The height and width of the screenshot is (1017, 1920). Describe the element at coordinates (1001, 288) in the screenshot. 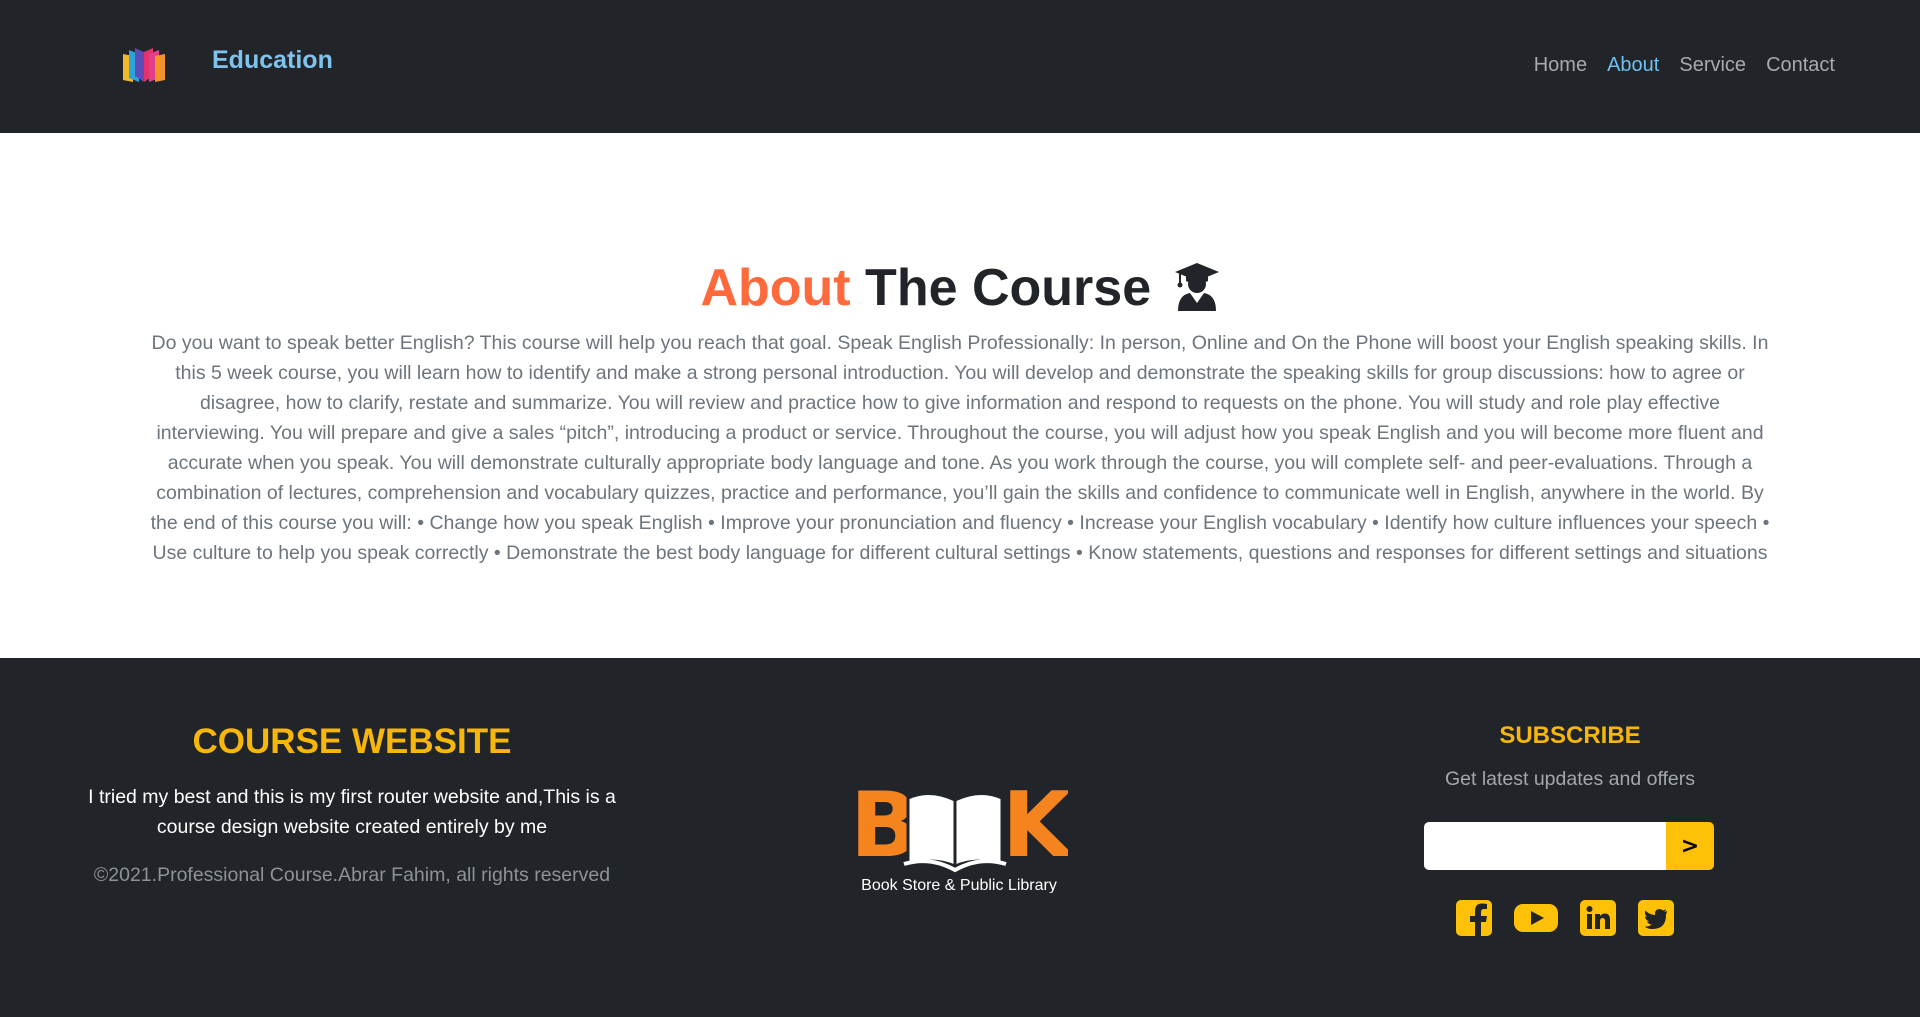

I see `about-title-rest: The Course` at that location.